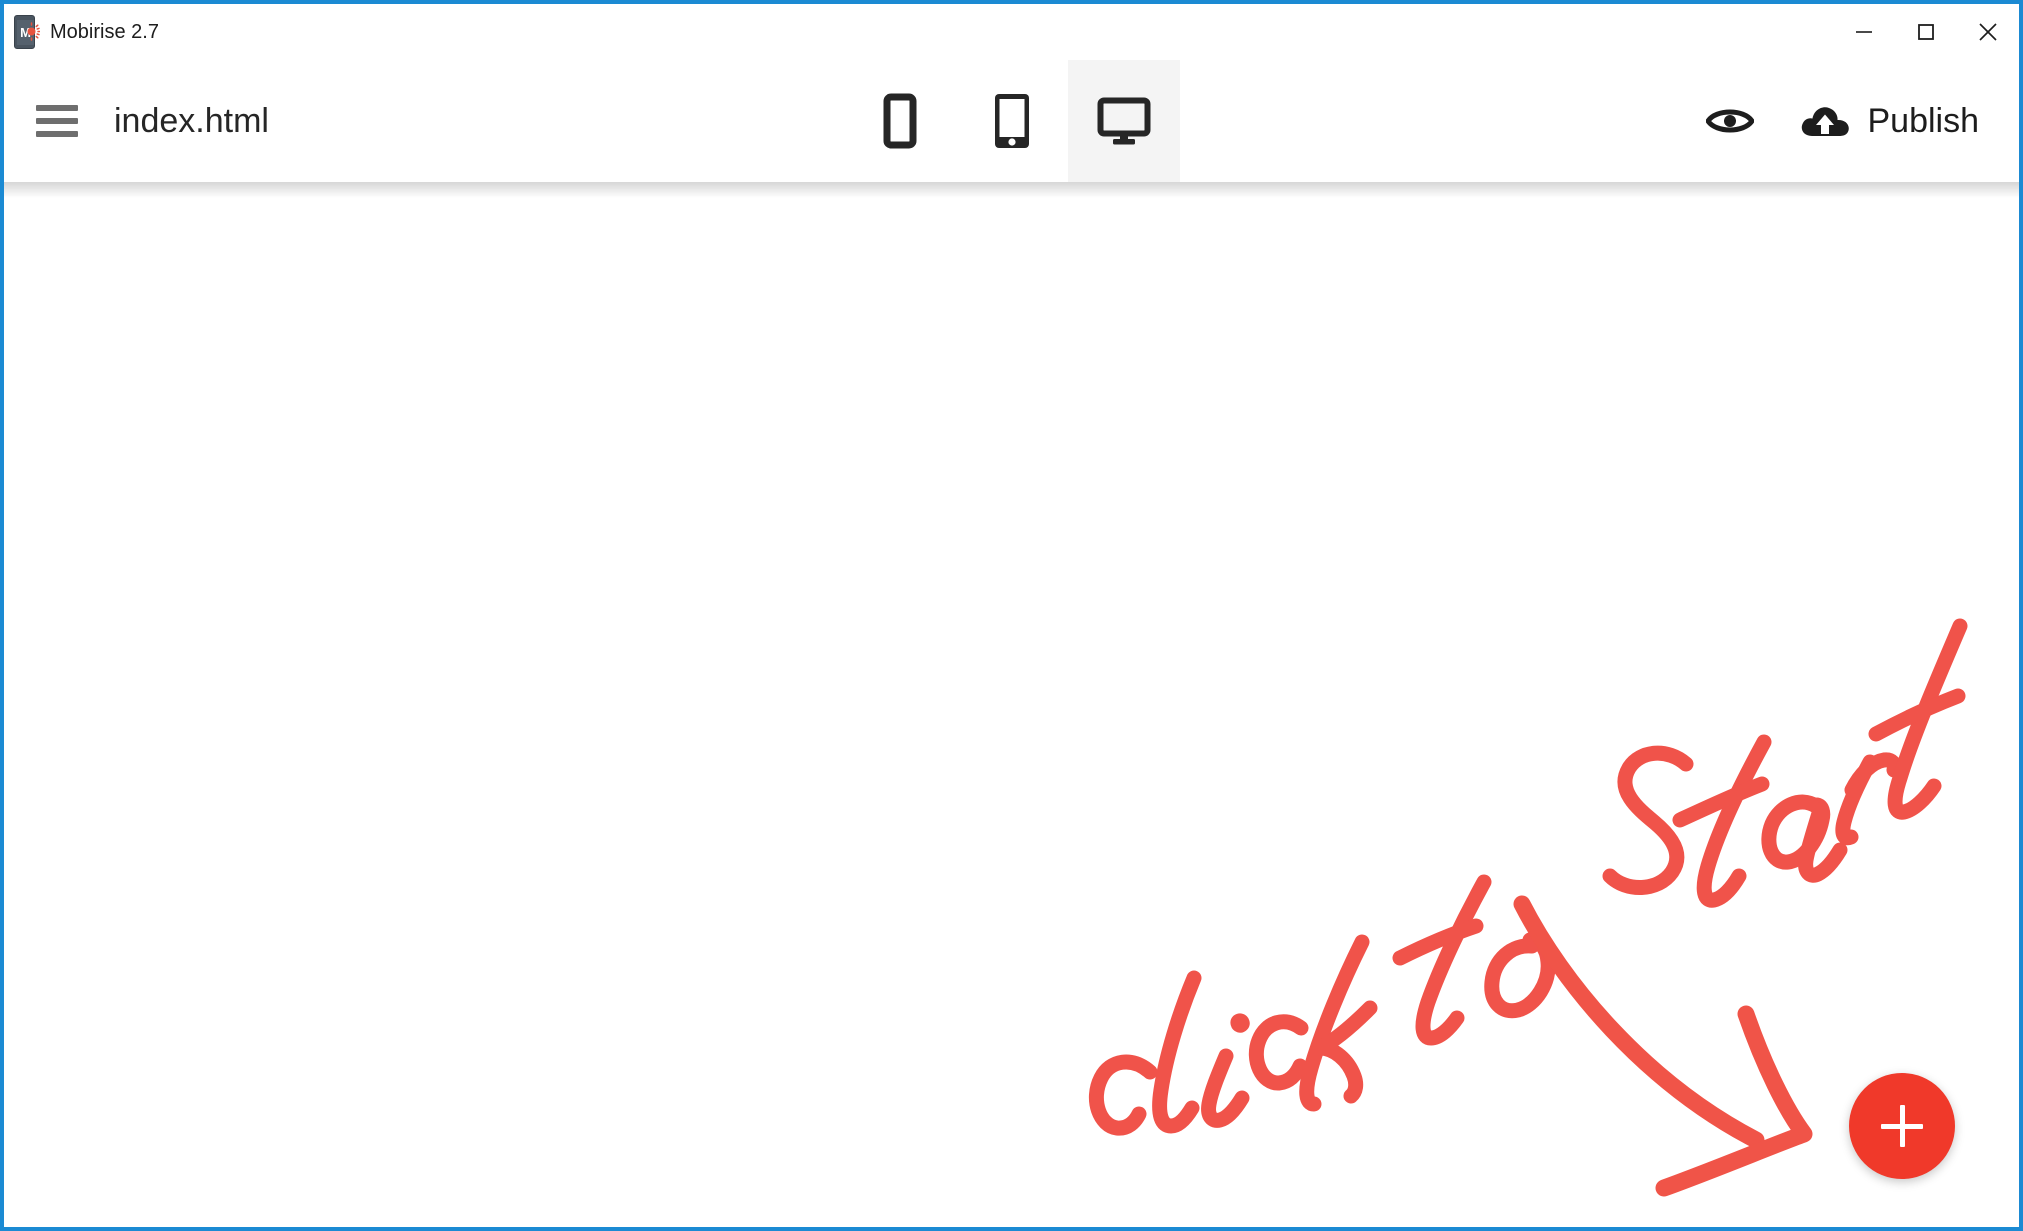 This screenshot has height=1231, width=2023. I want to click on mobile-phone-icon, so click(899, 121).